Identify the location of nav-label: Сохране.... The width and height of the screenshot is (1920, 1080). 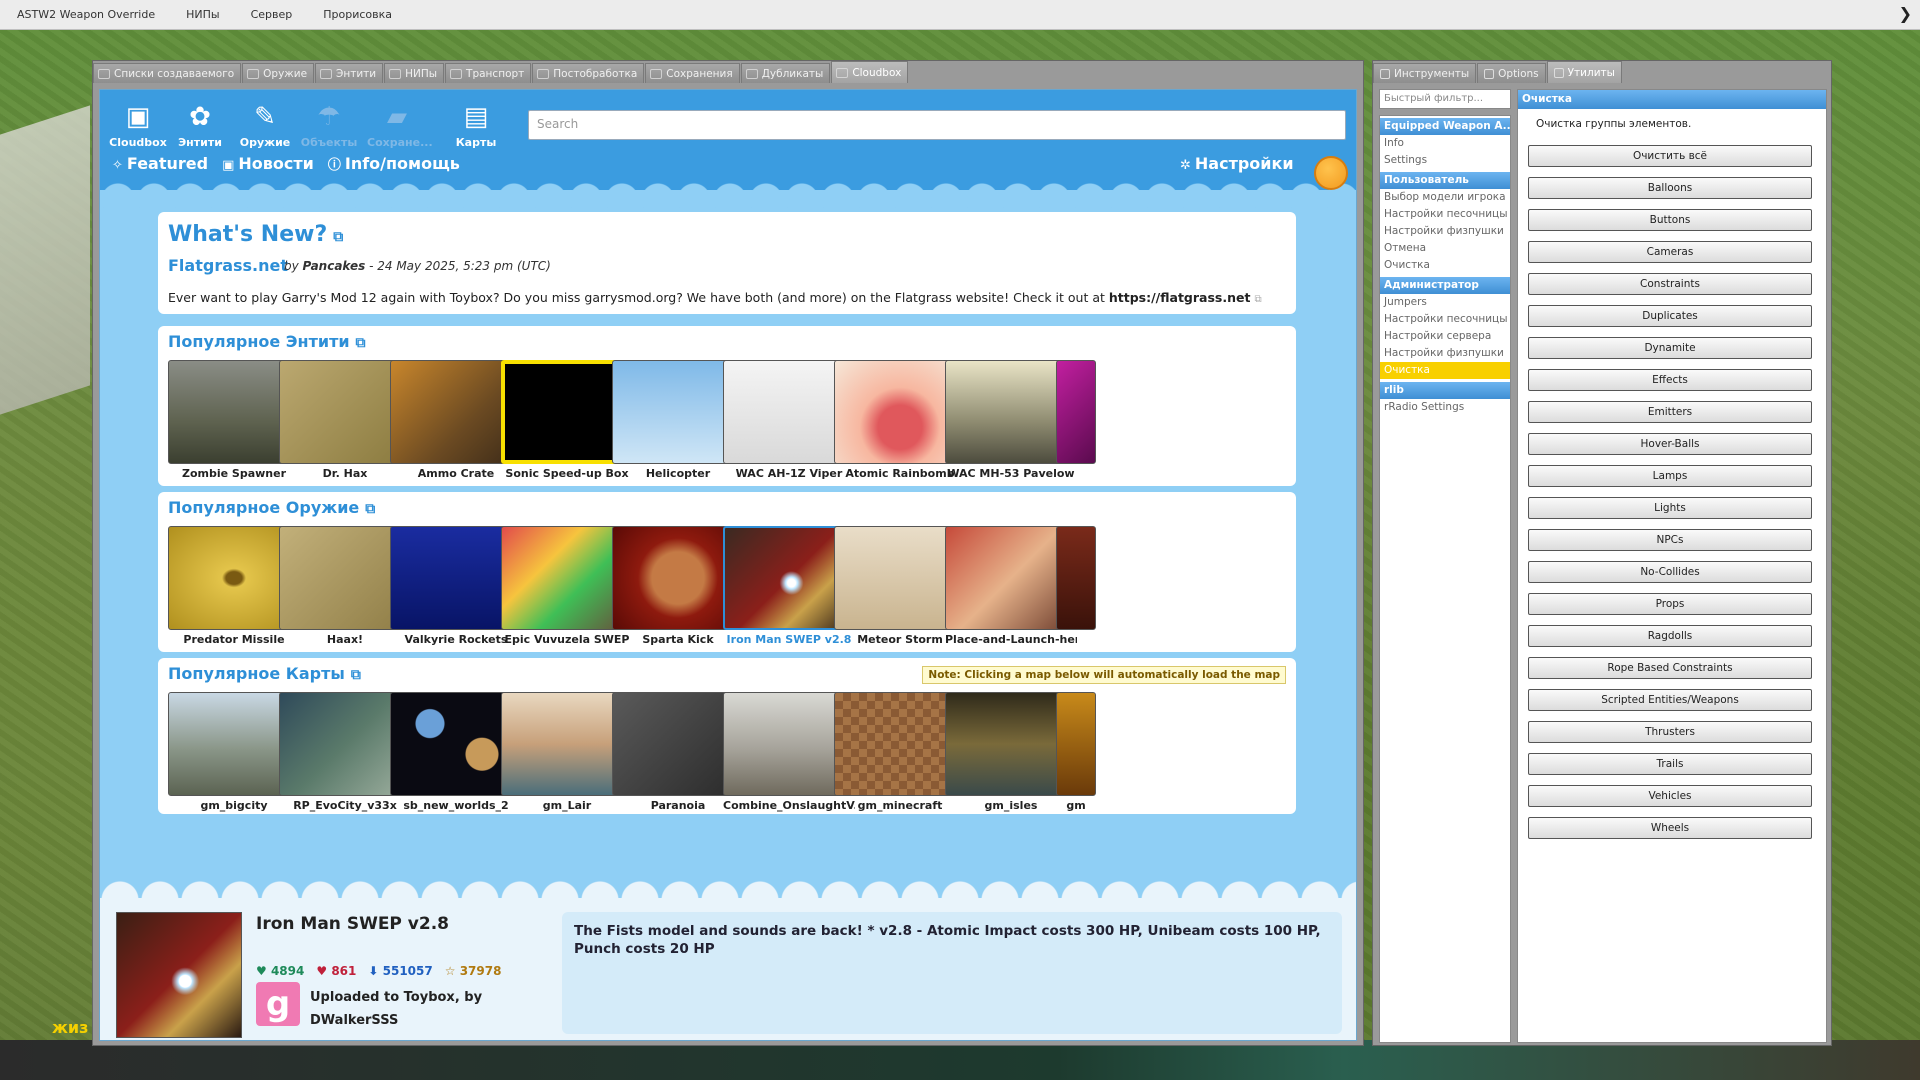
(400, 142).